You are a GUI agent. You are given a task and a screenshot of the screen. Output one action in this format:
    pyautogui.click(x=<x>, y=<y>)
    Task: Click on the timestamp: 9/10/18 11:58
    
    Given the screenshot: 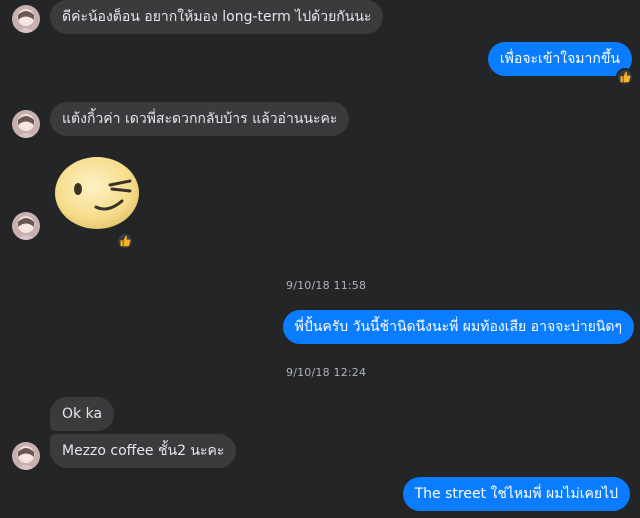 What is the action you would take?
    pyautogui.click(x=326, y=285)
    